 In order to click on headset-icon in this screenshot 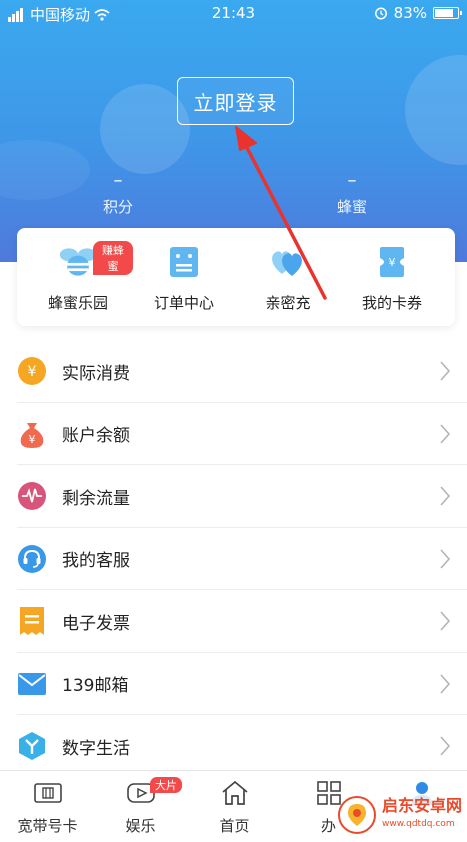, I will do `click(32, 559)`.